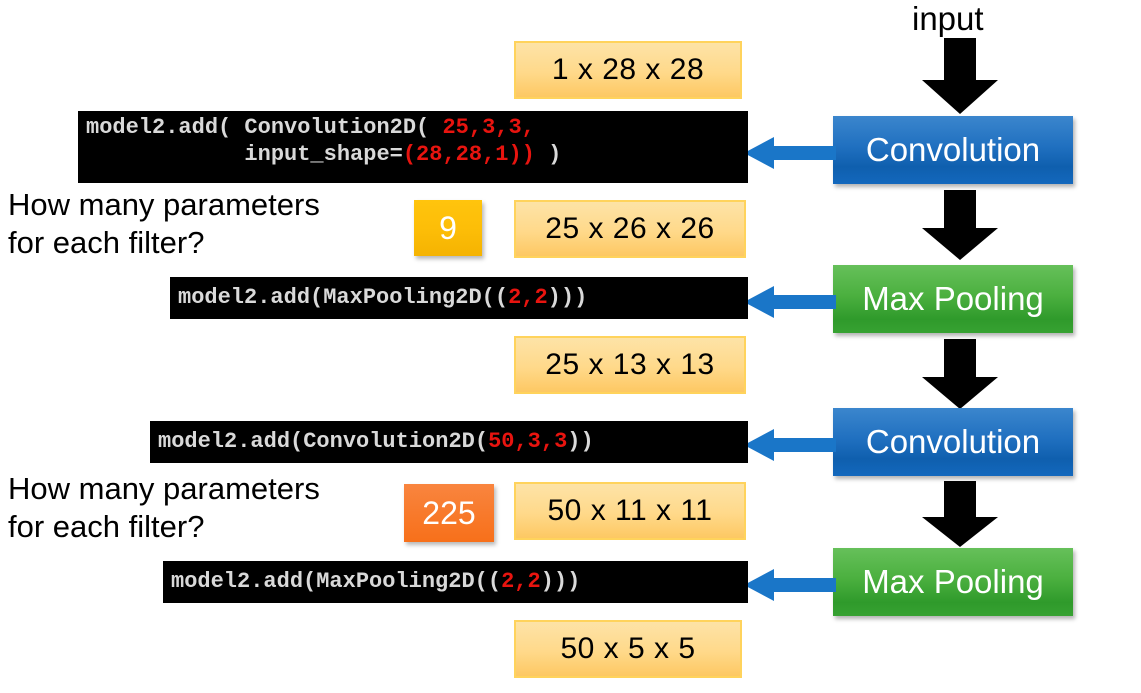 This screenshot has width=1141, height=693. I want to click on answer-badge-2: 225, so click(449, 513).